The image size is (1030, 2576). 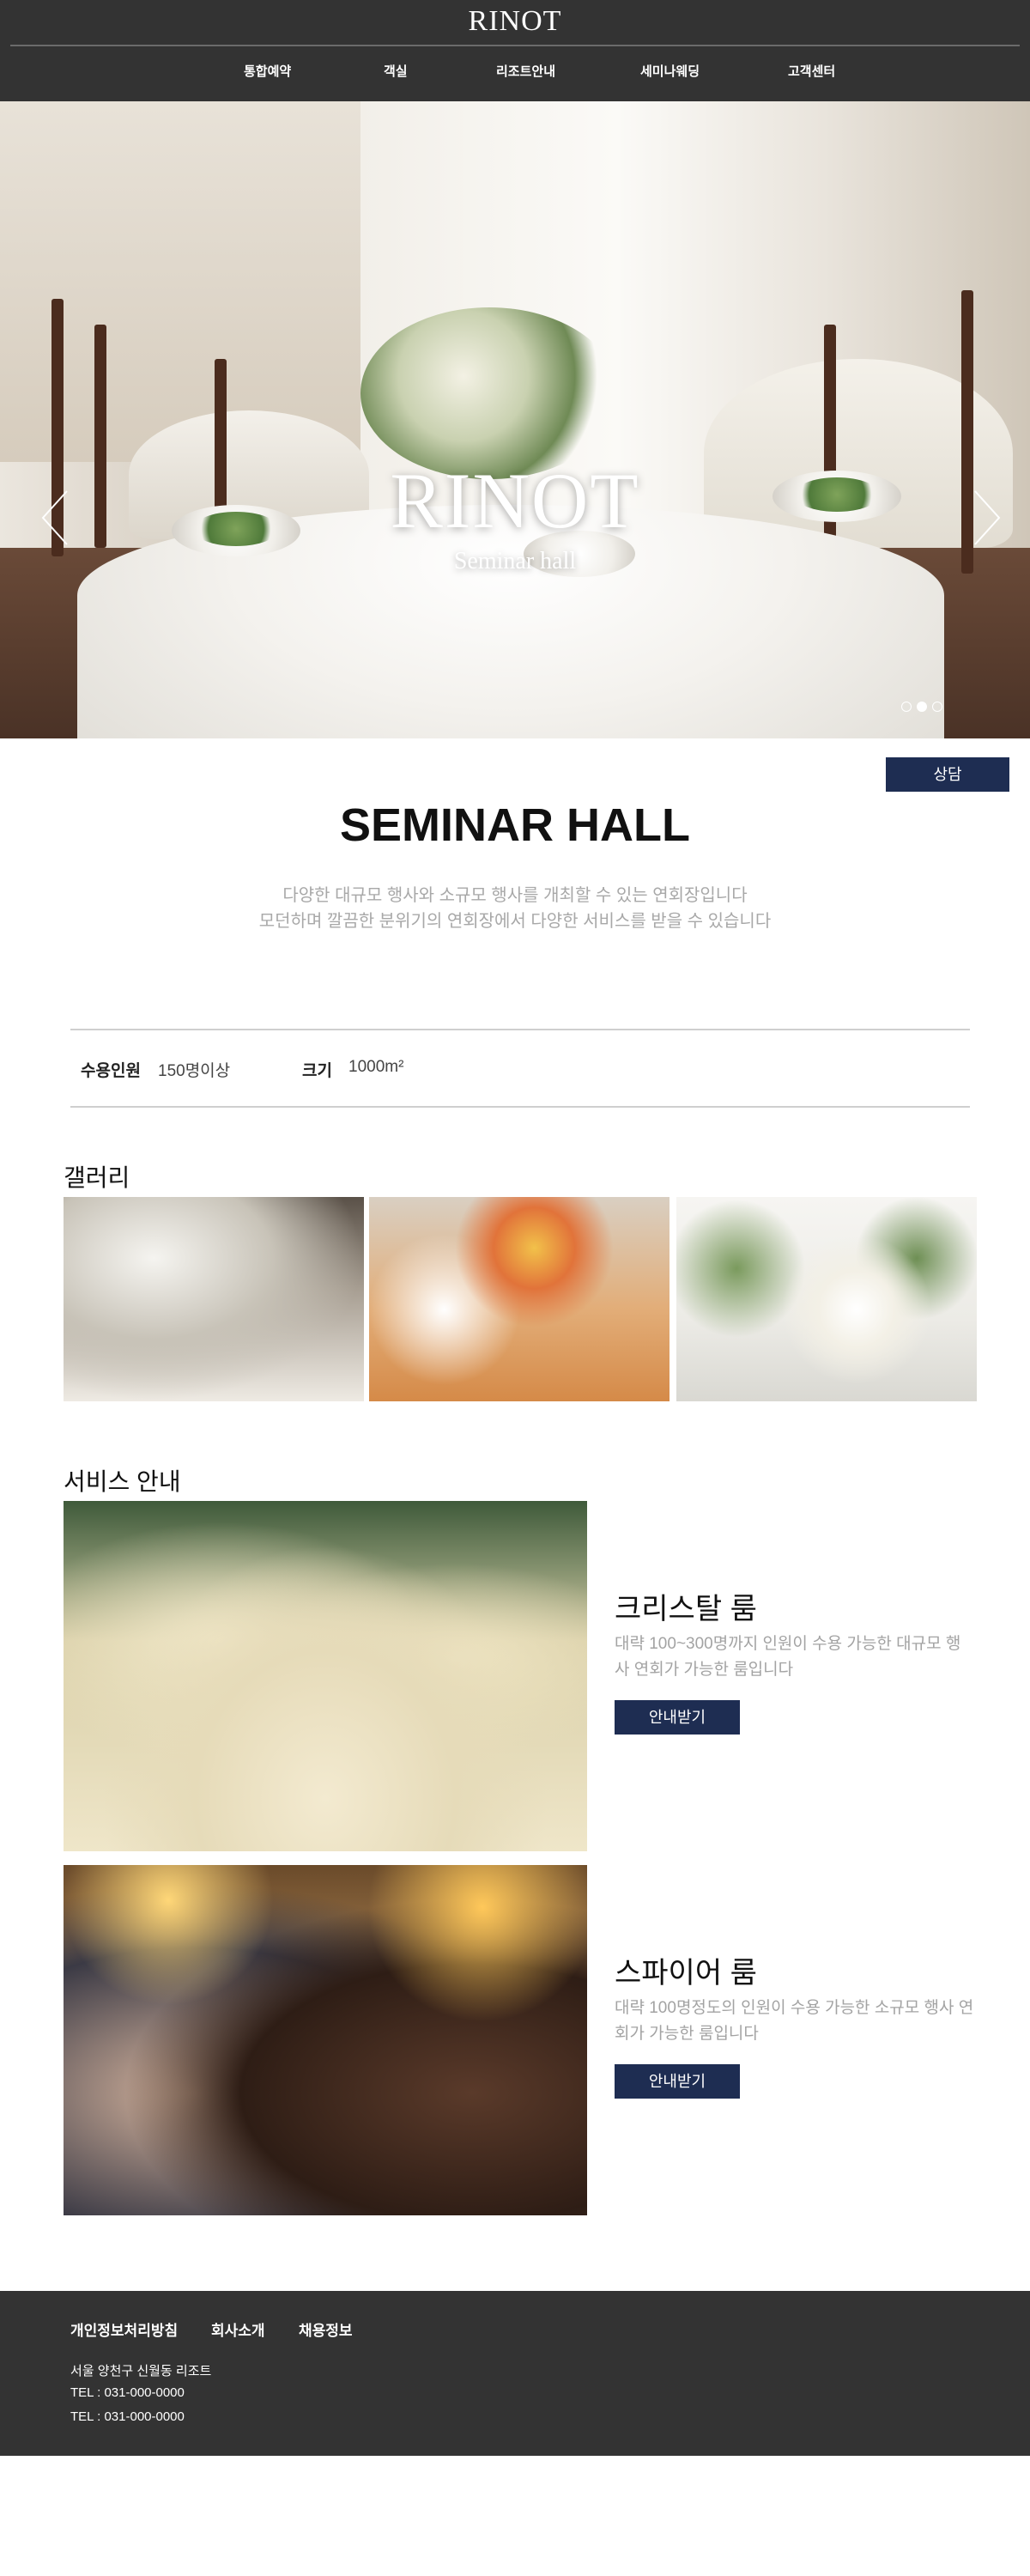 I want to click on nav-item-reservation: 통합예약, so click(x=267, y=71).